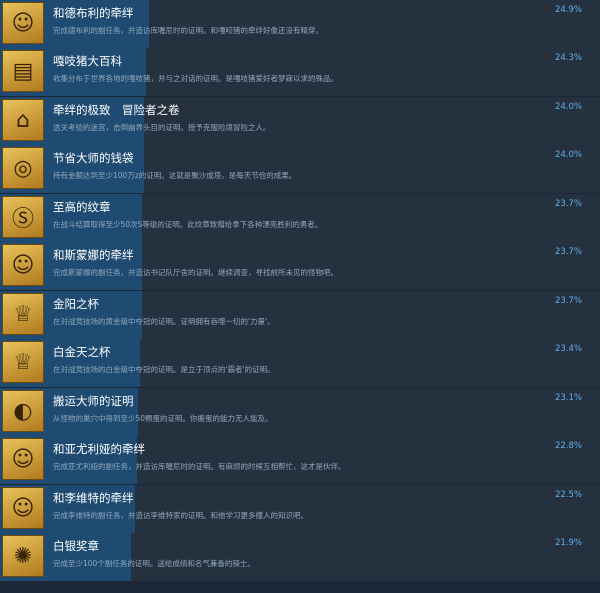 Image resolution: width=600 pixels, height=593 pixels. Describe the element at coordinates (568, 349) in the screenshot. I see `achievement-percent: 23.4%` at that location.